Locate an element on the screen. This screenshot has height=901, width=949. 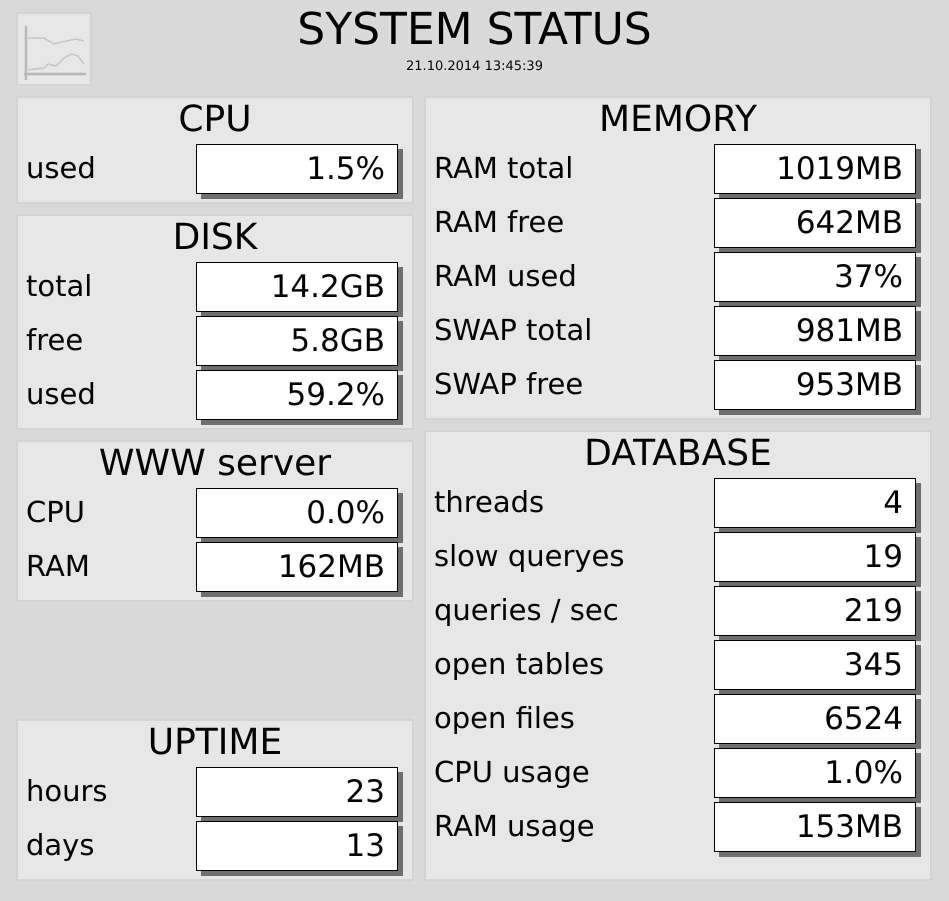
metric-label: total is located at coordinates (59, 287).